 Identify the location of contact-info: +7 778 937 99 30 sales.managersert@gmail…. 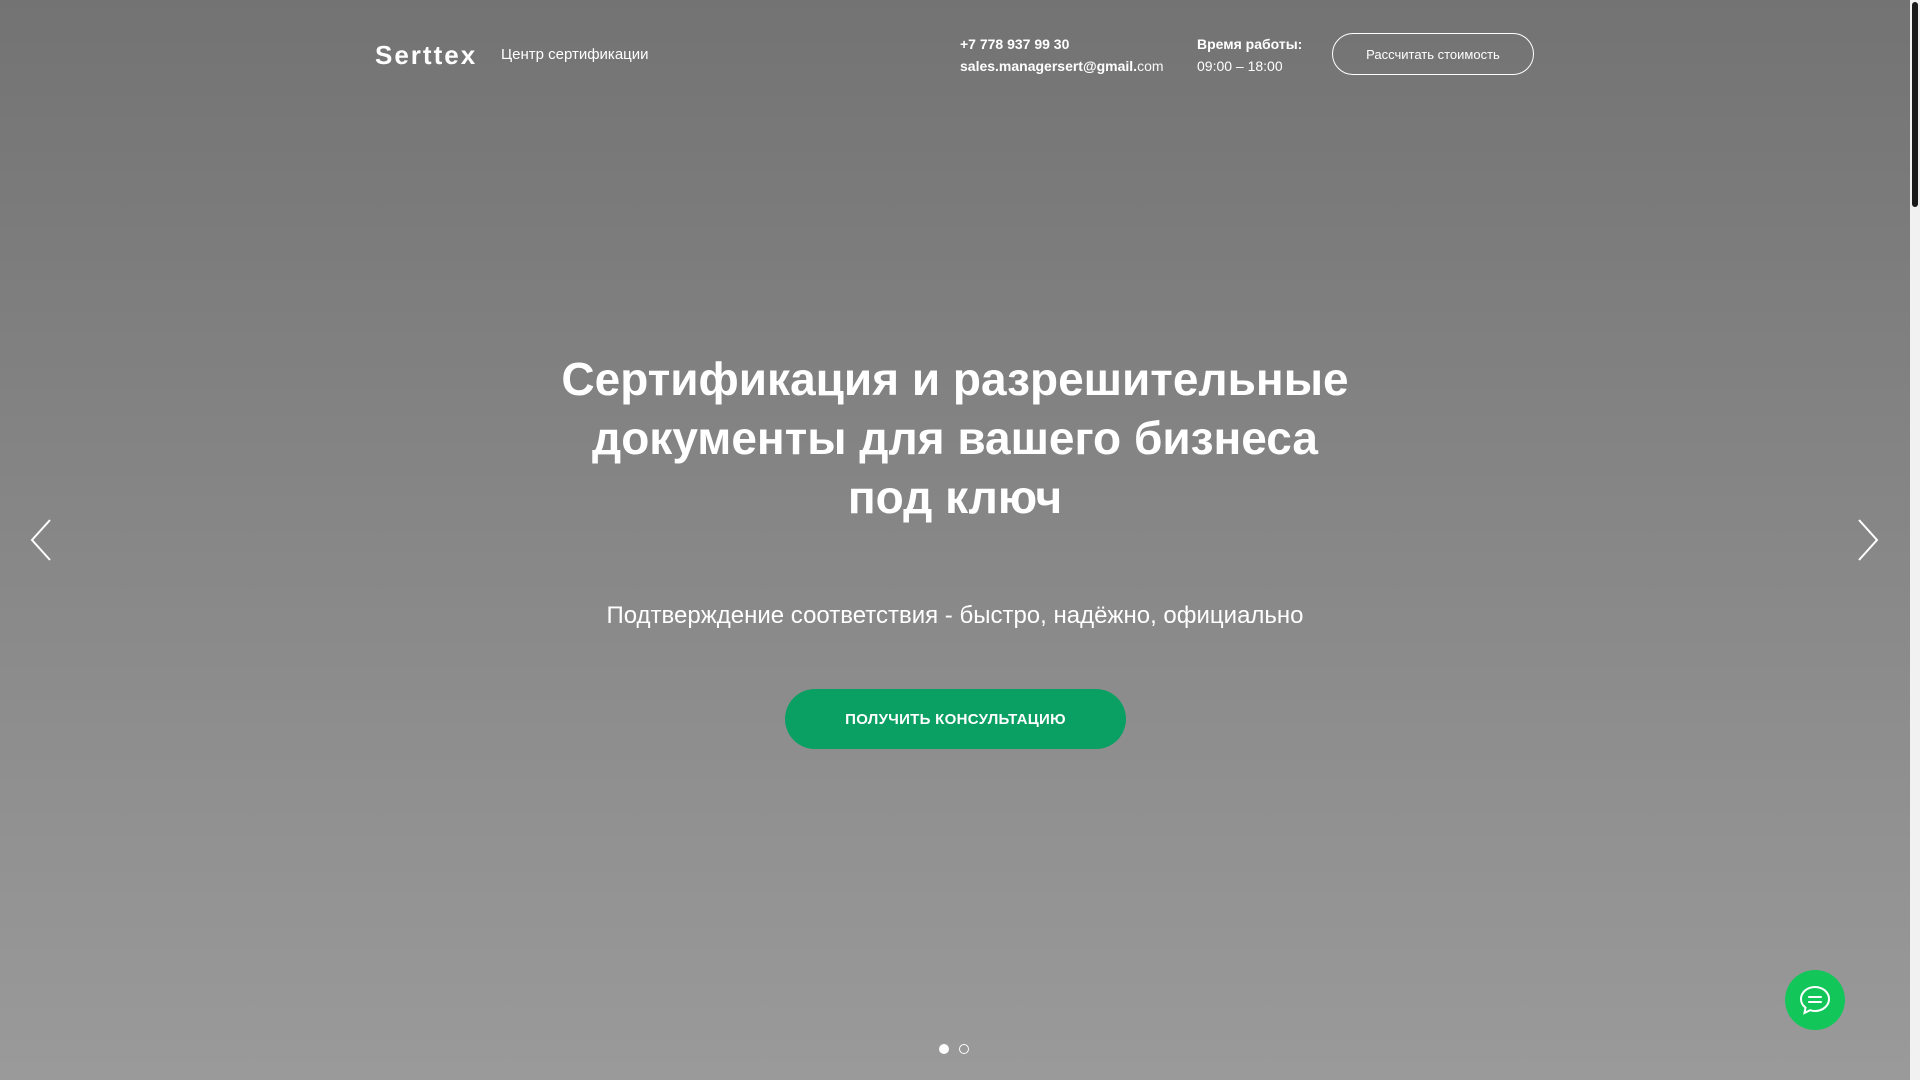
(1062, 55).